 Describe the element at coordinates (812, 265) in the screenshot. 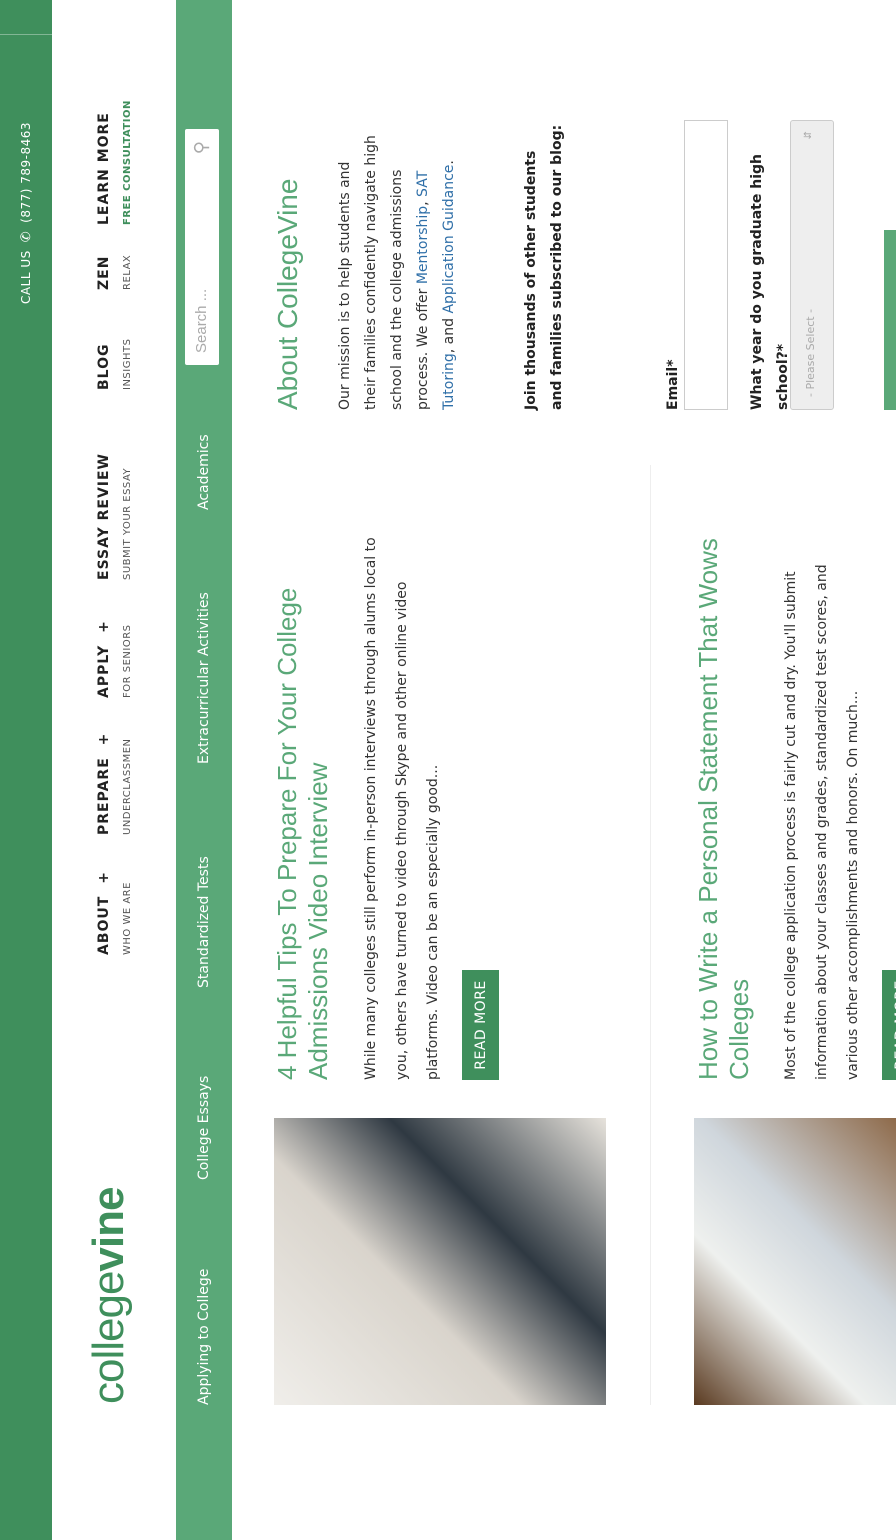

I see `graduation-year-select: - Please Select - ⇵` at that location.